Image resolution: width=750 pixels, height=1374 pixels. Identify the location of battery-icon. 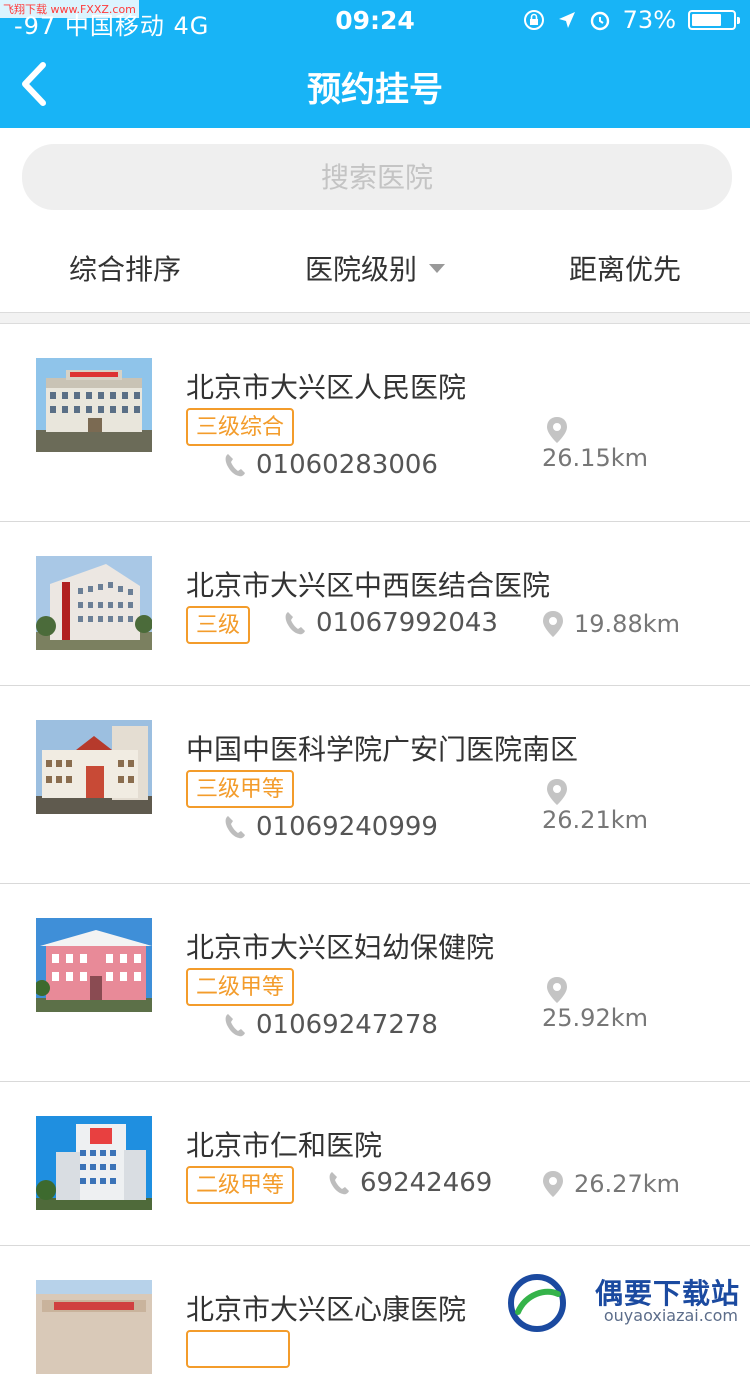
(714, 20).